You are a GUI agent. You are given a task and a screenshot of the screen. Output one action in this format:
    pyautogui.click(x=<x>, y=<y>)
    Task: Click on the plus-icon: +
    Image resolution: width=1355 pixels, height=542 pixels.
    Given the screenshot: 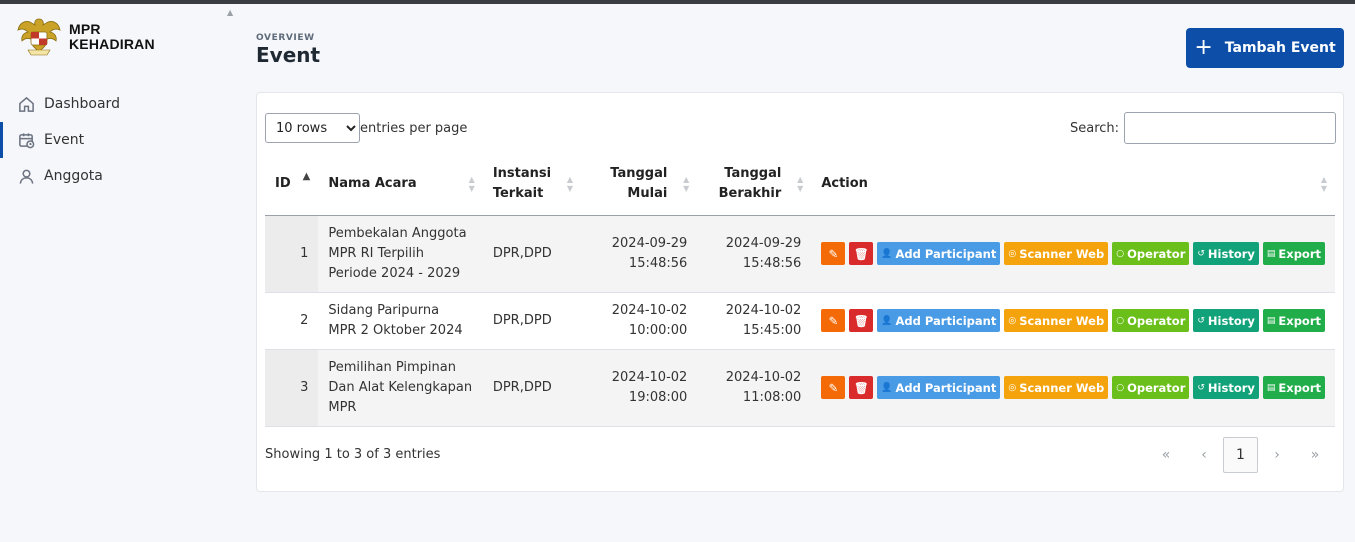 What is the action you would take?
    pyautogui.click(x=1203, y=47)
    